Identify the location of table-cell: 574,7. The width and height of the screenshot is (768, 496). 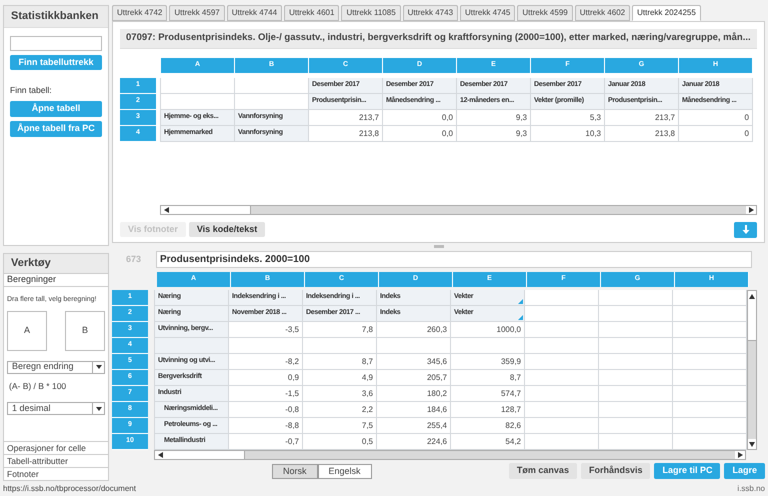
(488, 394).